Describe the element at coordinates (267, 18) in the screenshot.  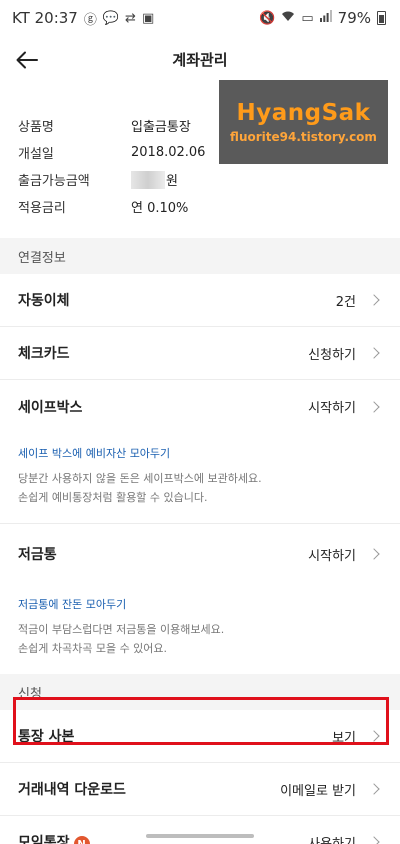
I see `mute-icon: 🔇` at that location.